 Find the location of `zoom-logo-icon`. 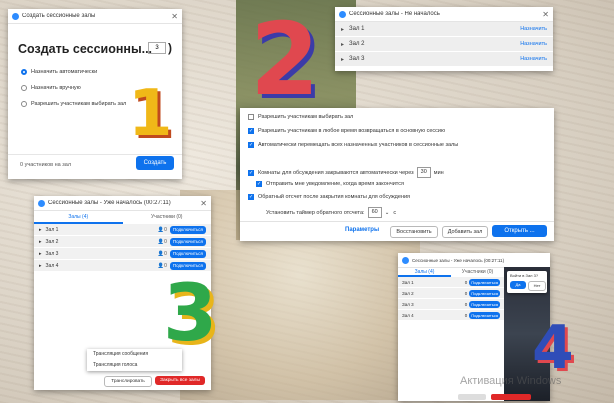

zoom-logo-icon is located at coordinates (41, 203).